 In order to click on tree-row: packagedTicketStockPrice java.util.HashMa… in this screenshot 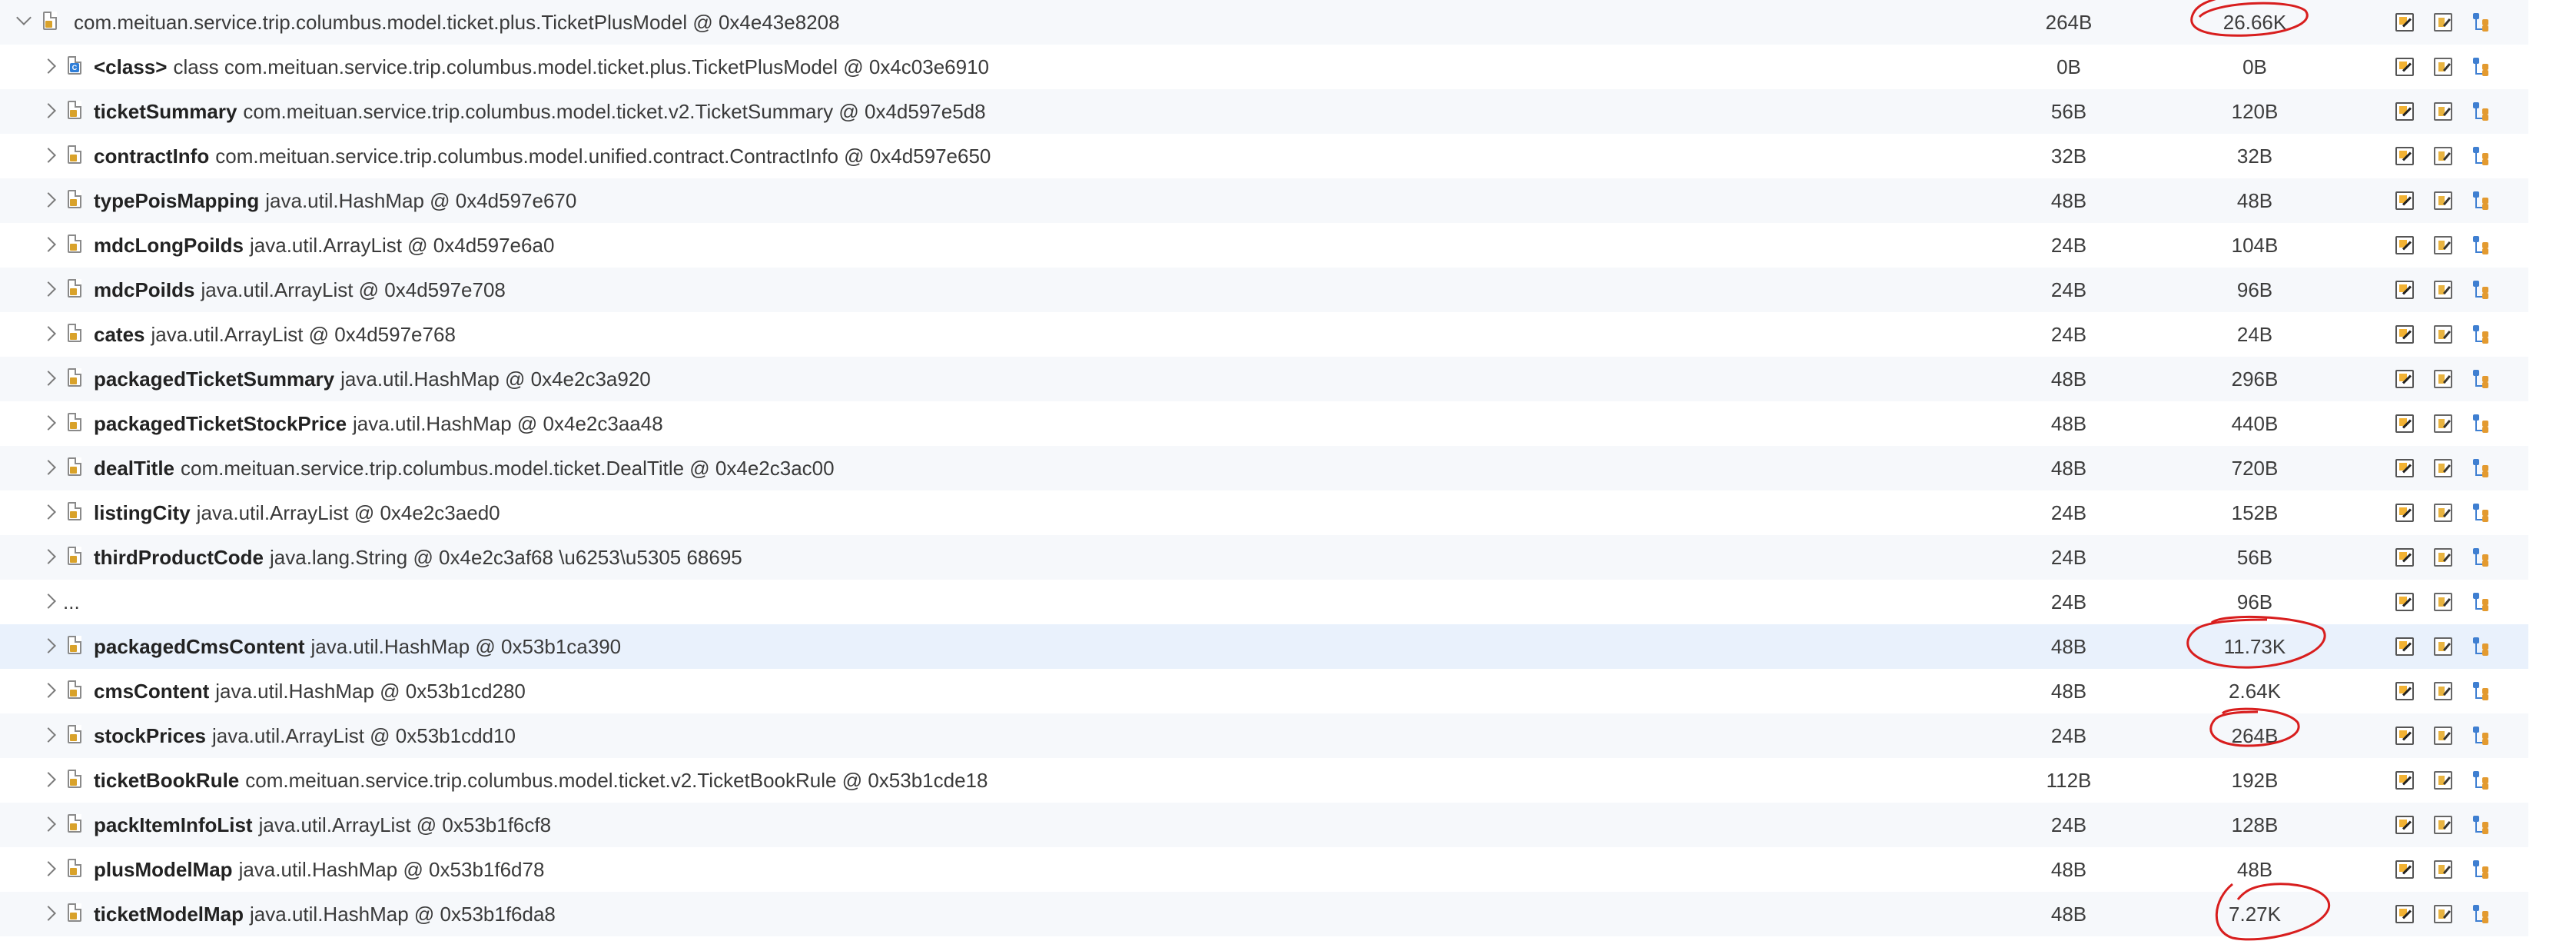, I will do `click(1264, 424)`.